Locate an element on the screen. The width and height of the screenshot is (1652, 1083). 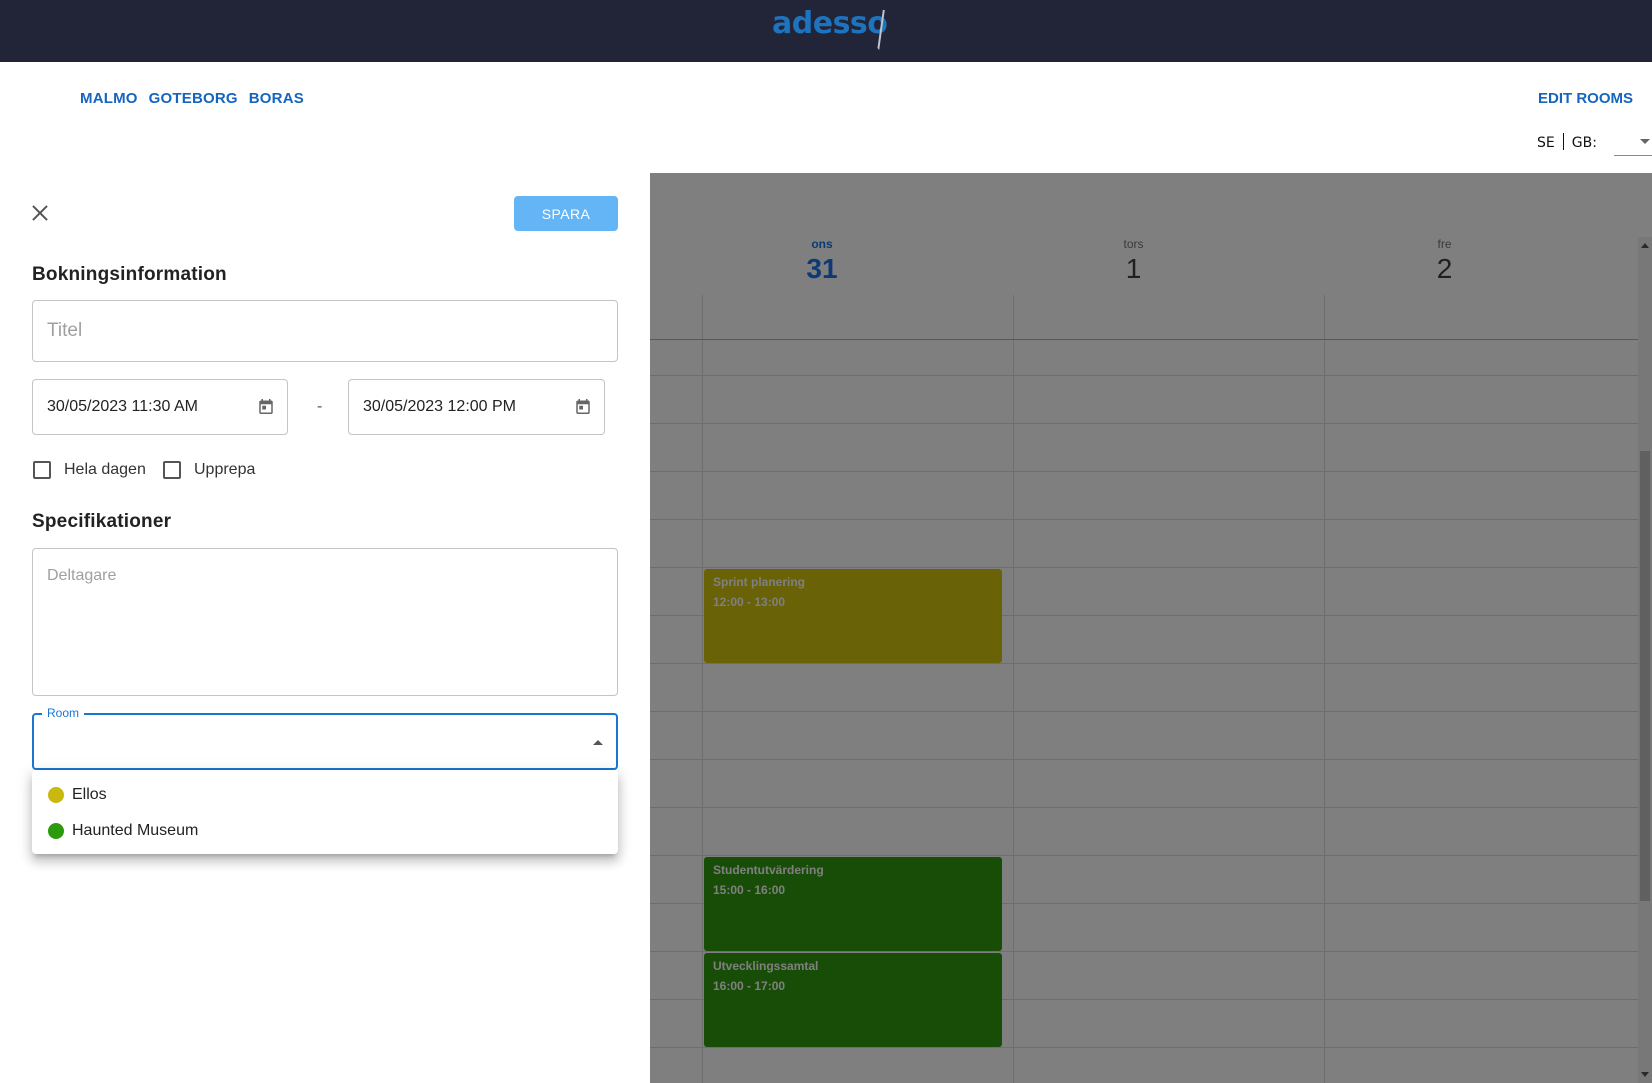
room-option-label: Ellos is located at coordinates (89, 794).